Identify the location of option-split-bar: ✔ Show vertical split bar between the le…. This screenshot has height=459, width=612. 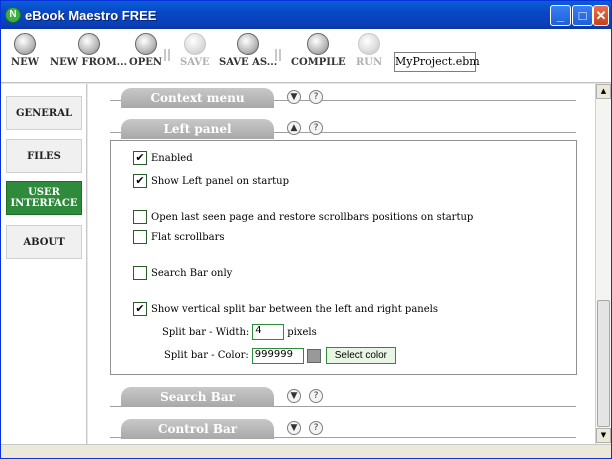
(285, 309).